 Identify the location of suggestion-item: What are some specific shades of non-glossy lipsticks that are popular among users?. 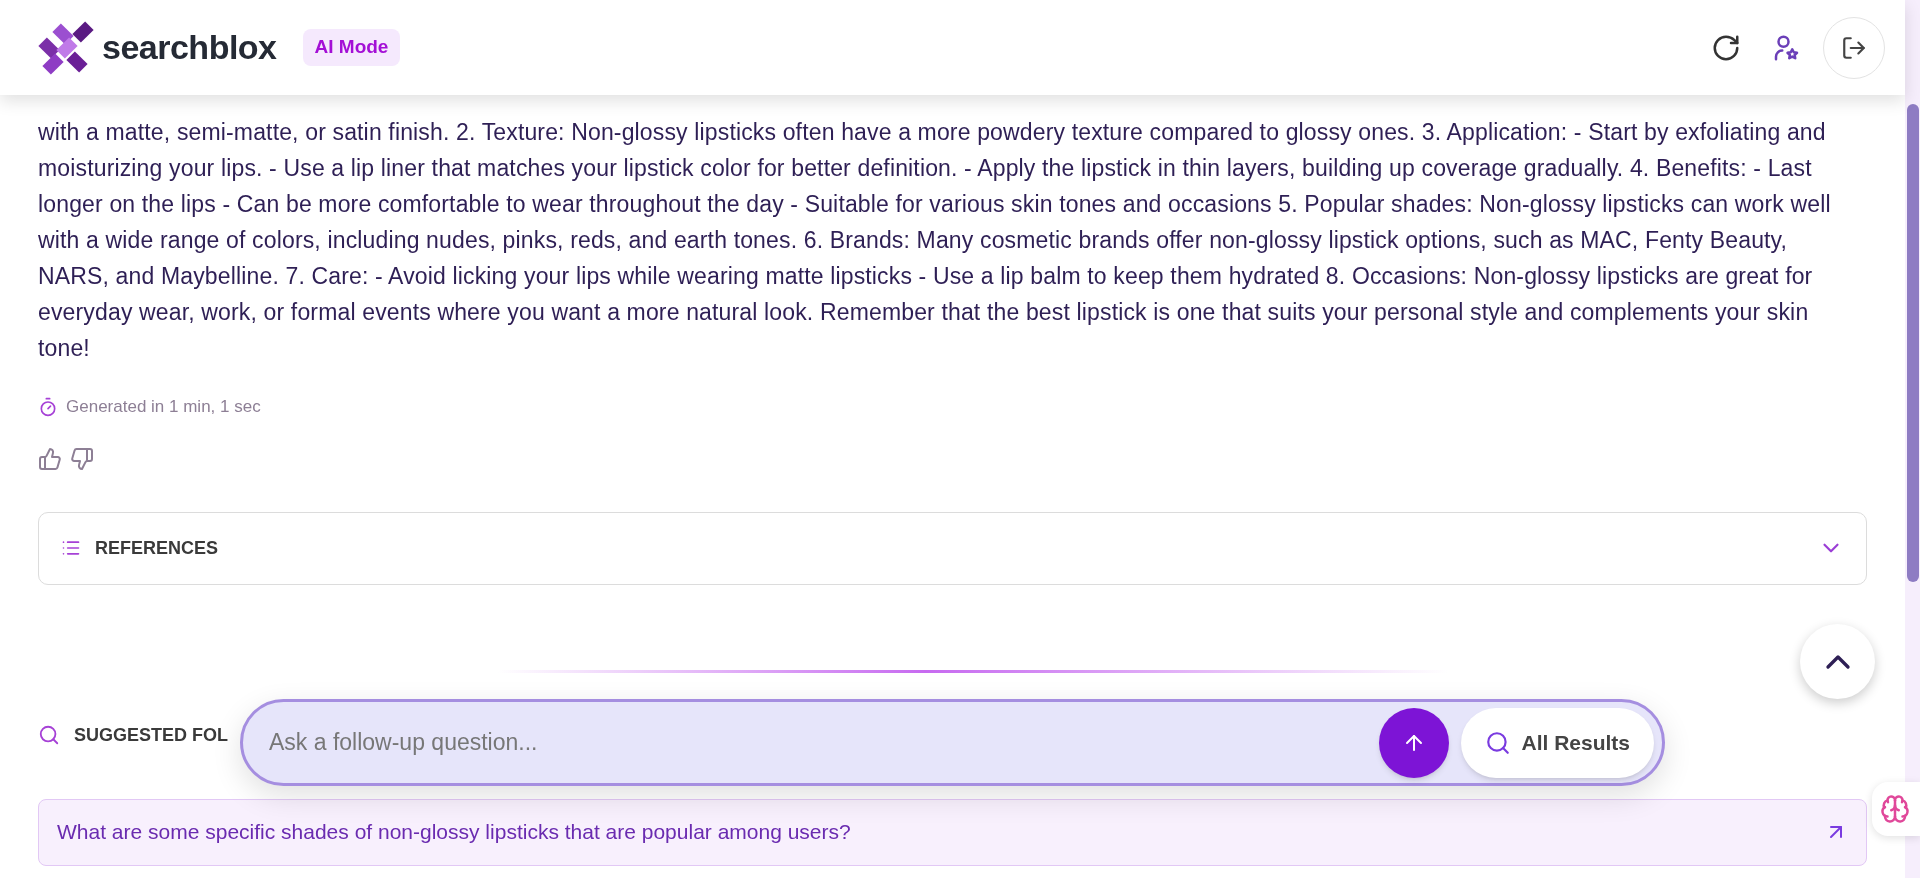
(952, 832).